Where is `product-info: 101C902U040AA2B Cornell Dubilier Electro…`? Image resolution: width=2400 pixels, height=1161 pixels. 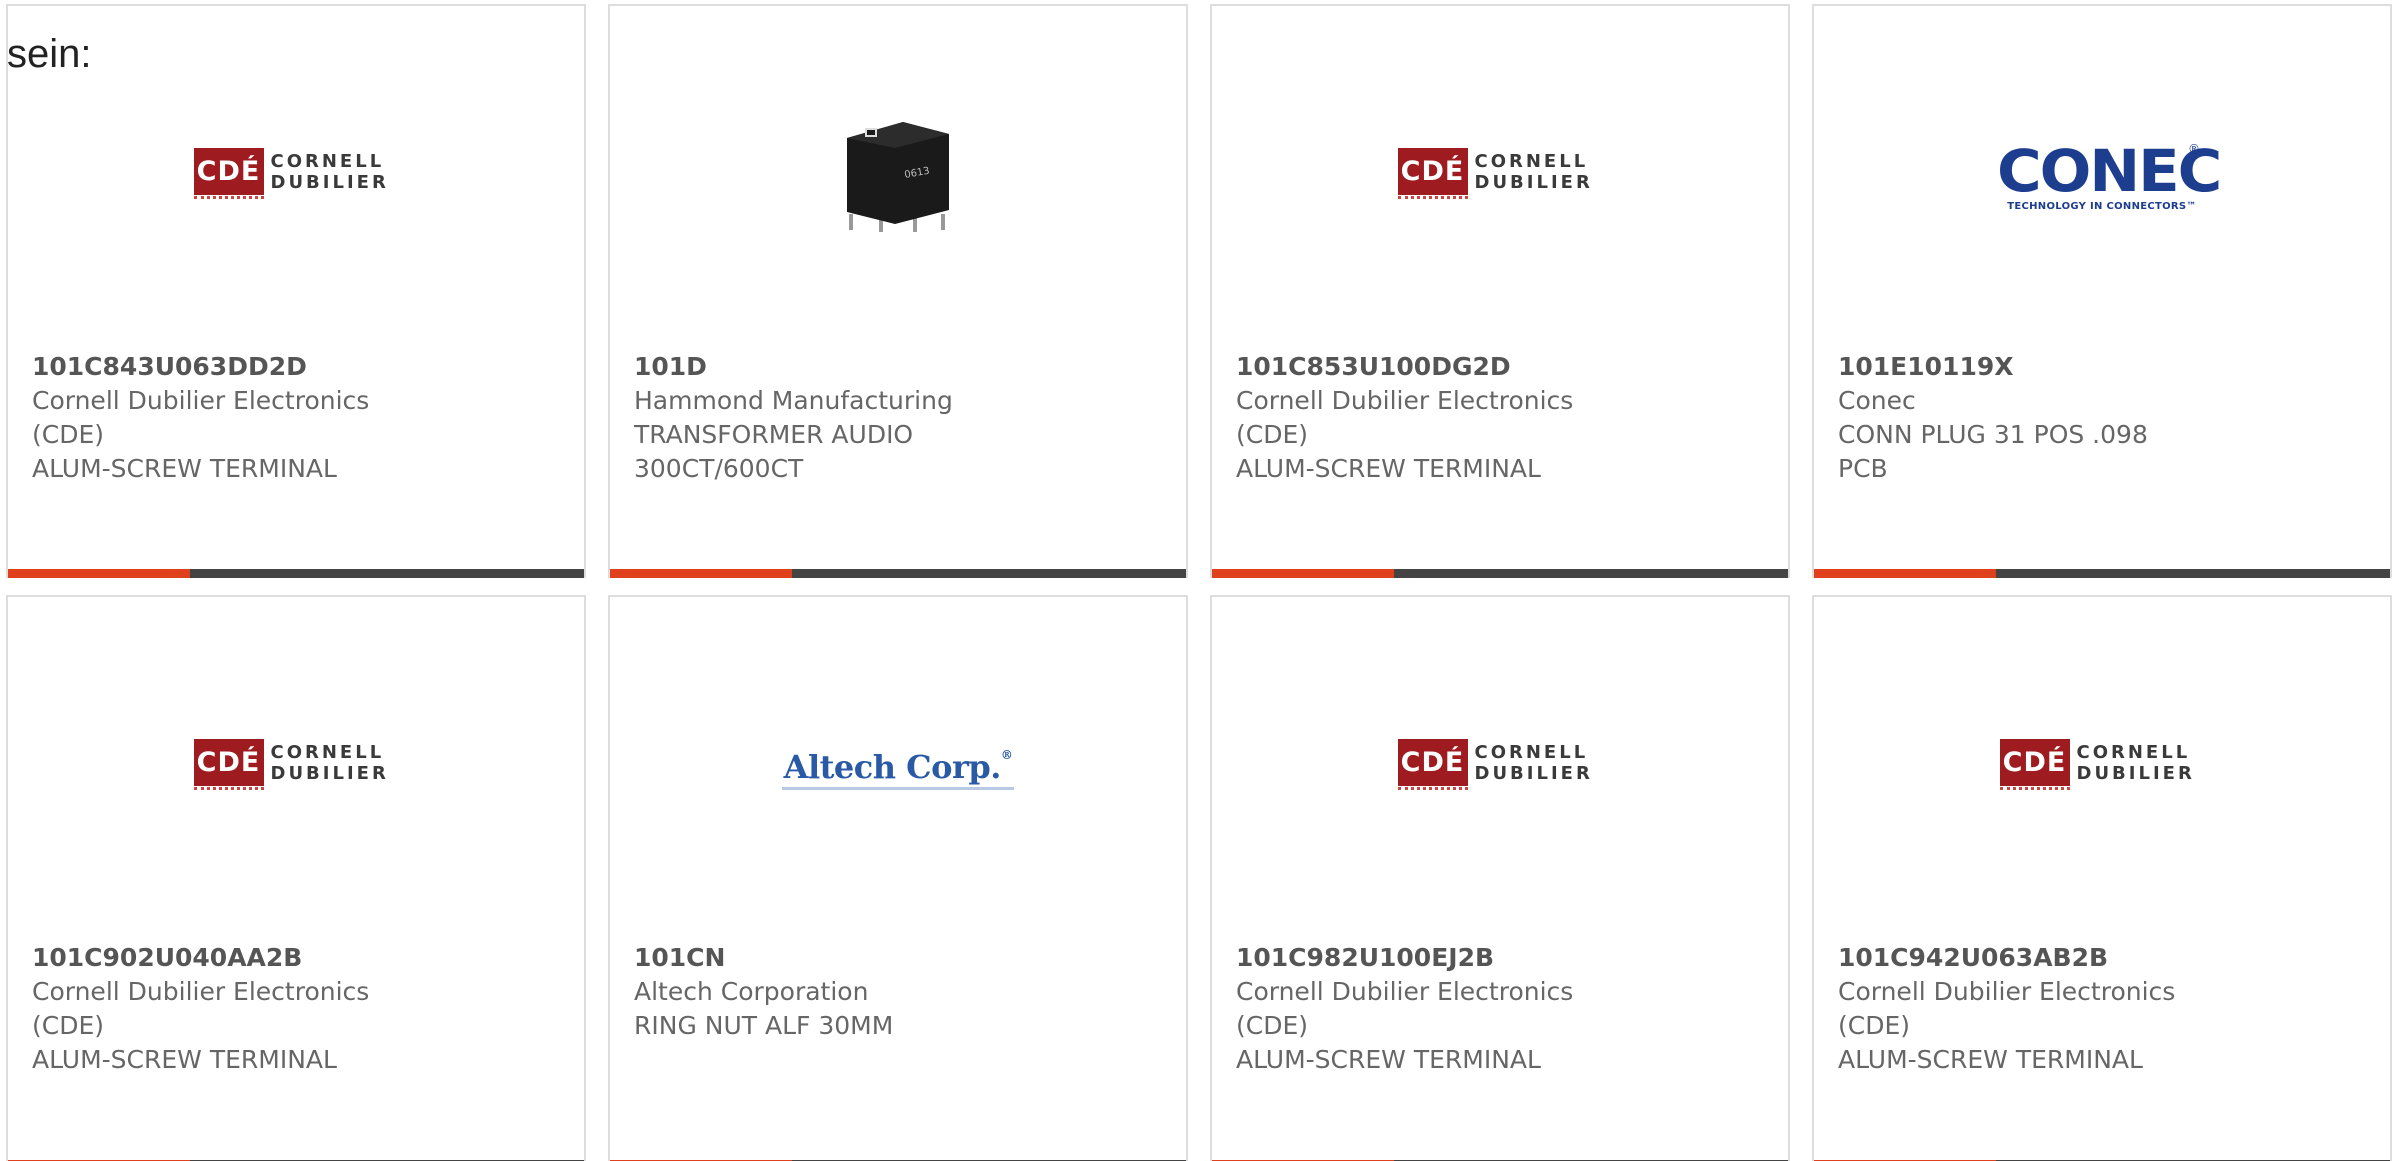 product-info: 101C902U040AA2B Cornell Dubilier Electro… is located at coordinates (296, 1009).